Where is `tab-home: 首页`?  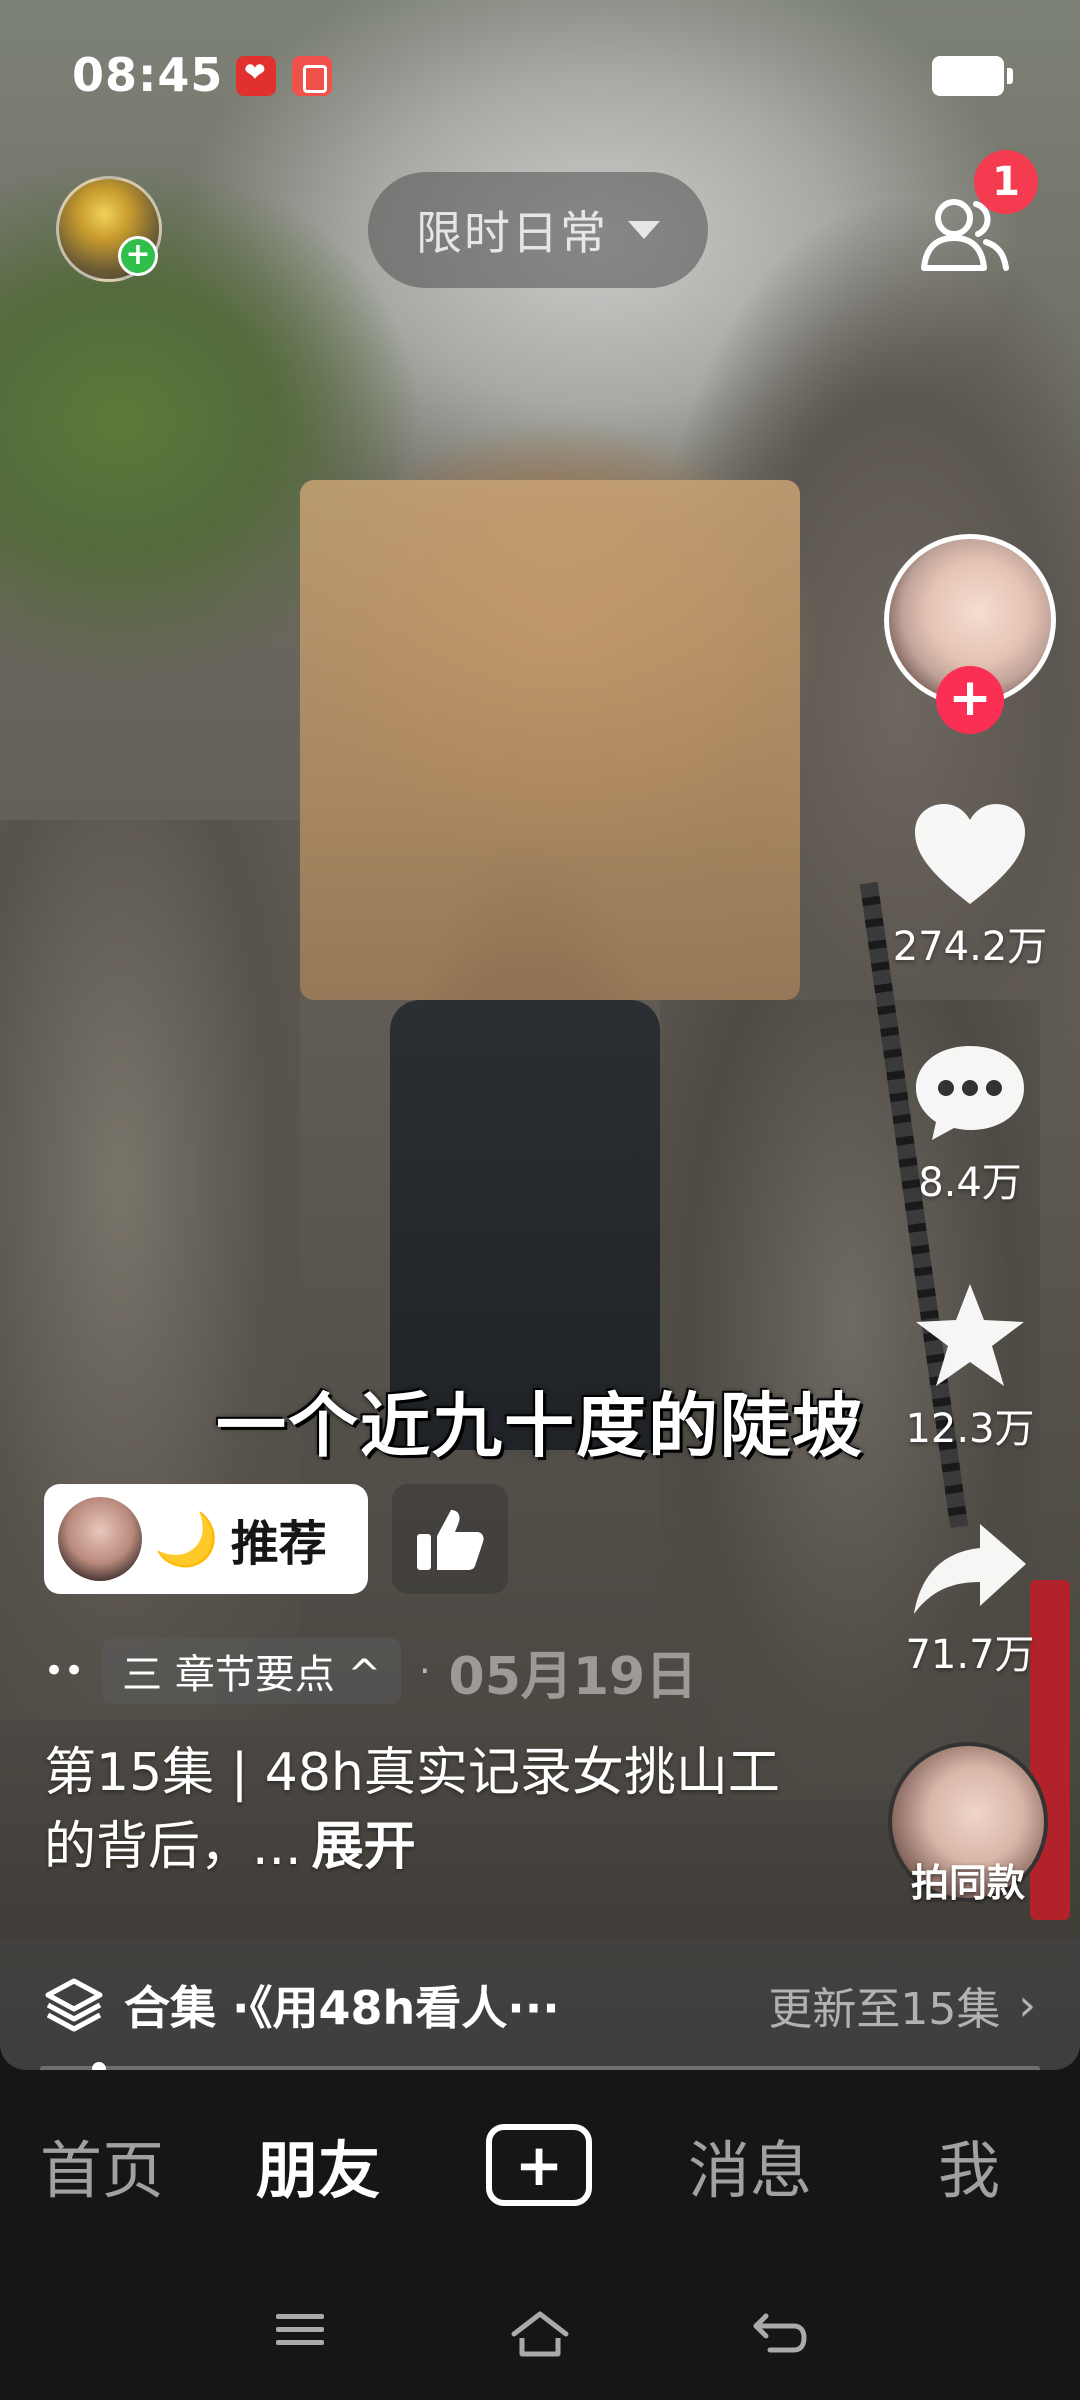 tab-home: 首页 is located at coordinates (102, 2165).